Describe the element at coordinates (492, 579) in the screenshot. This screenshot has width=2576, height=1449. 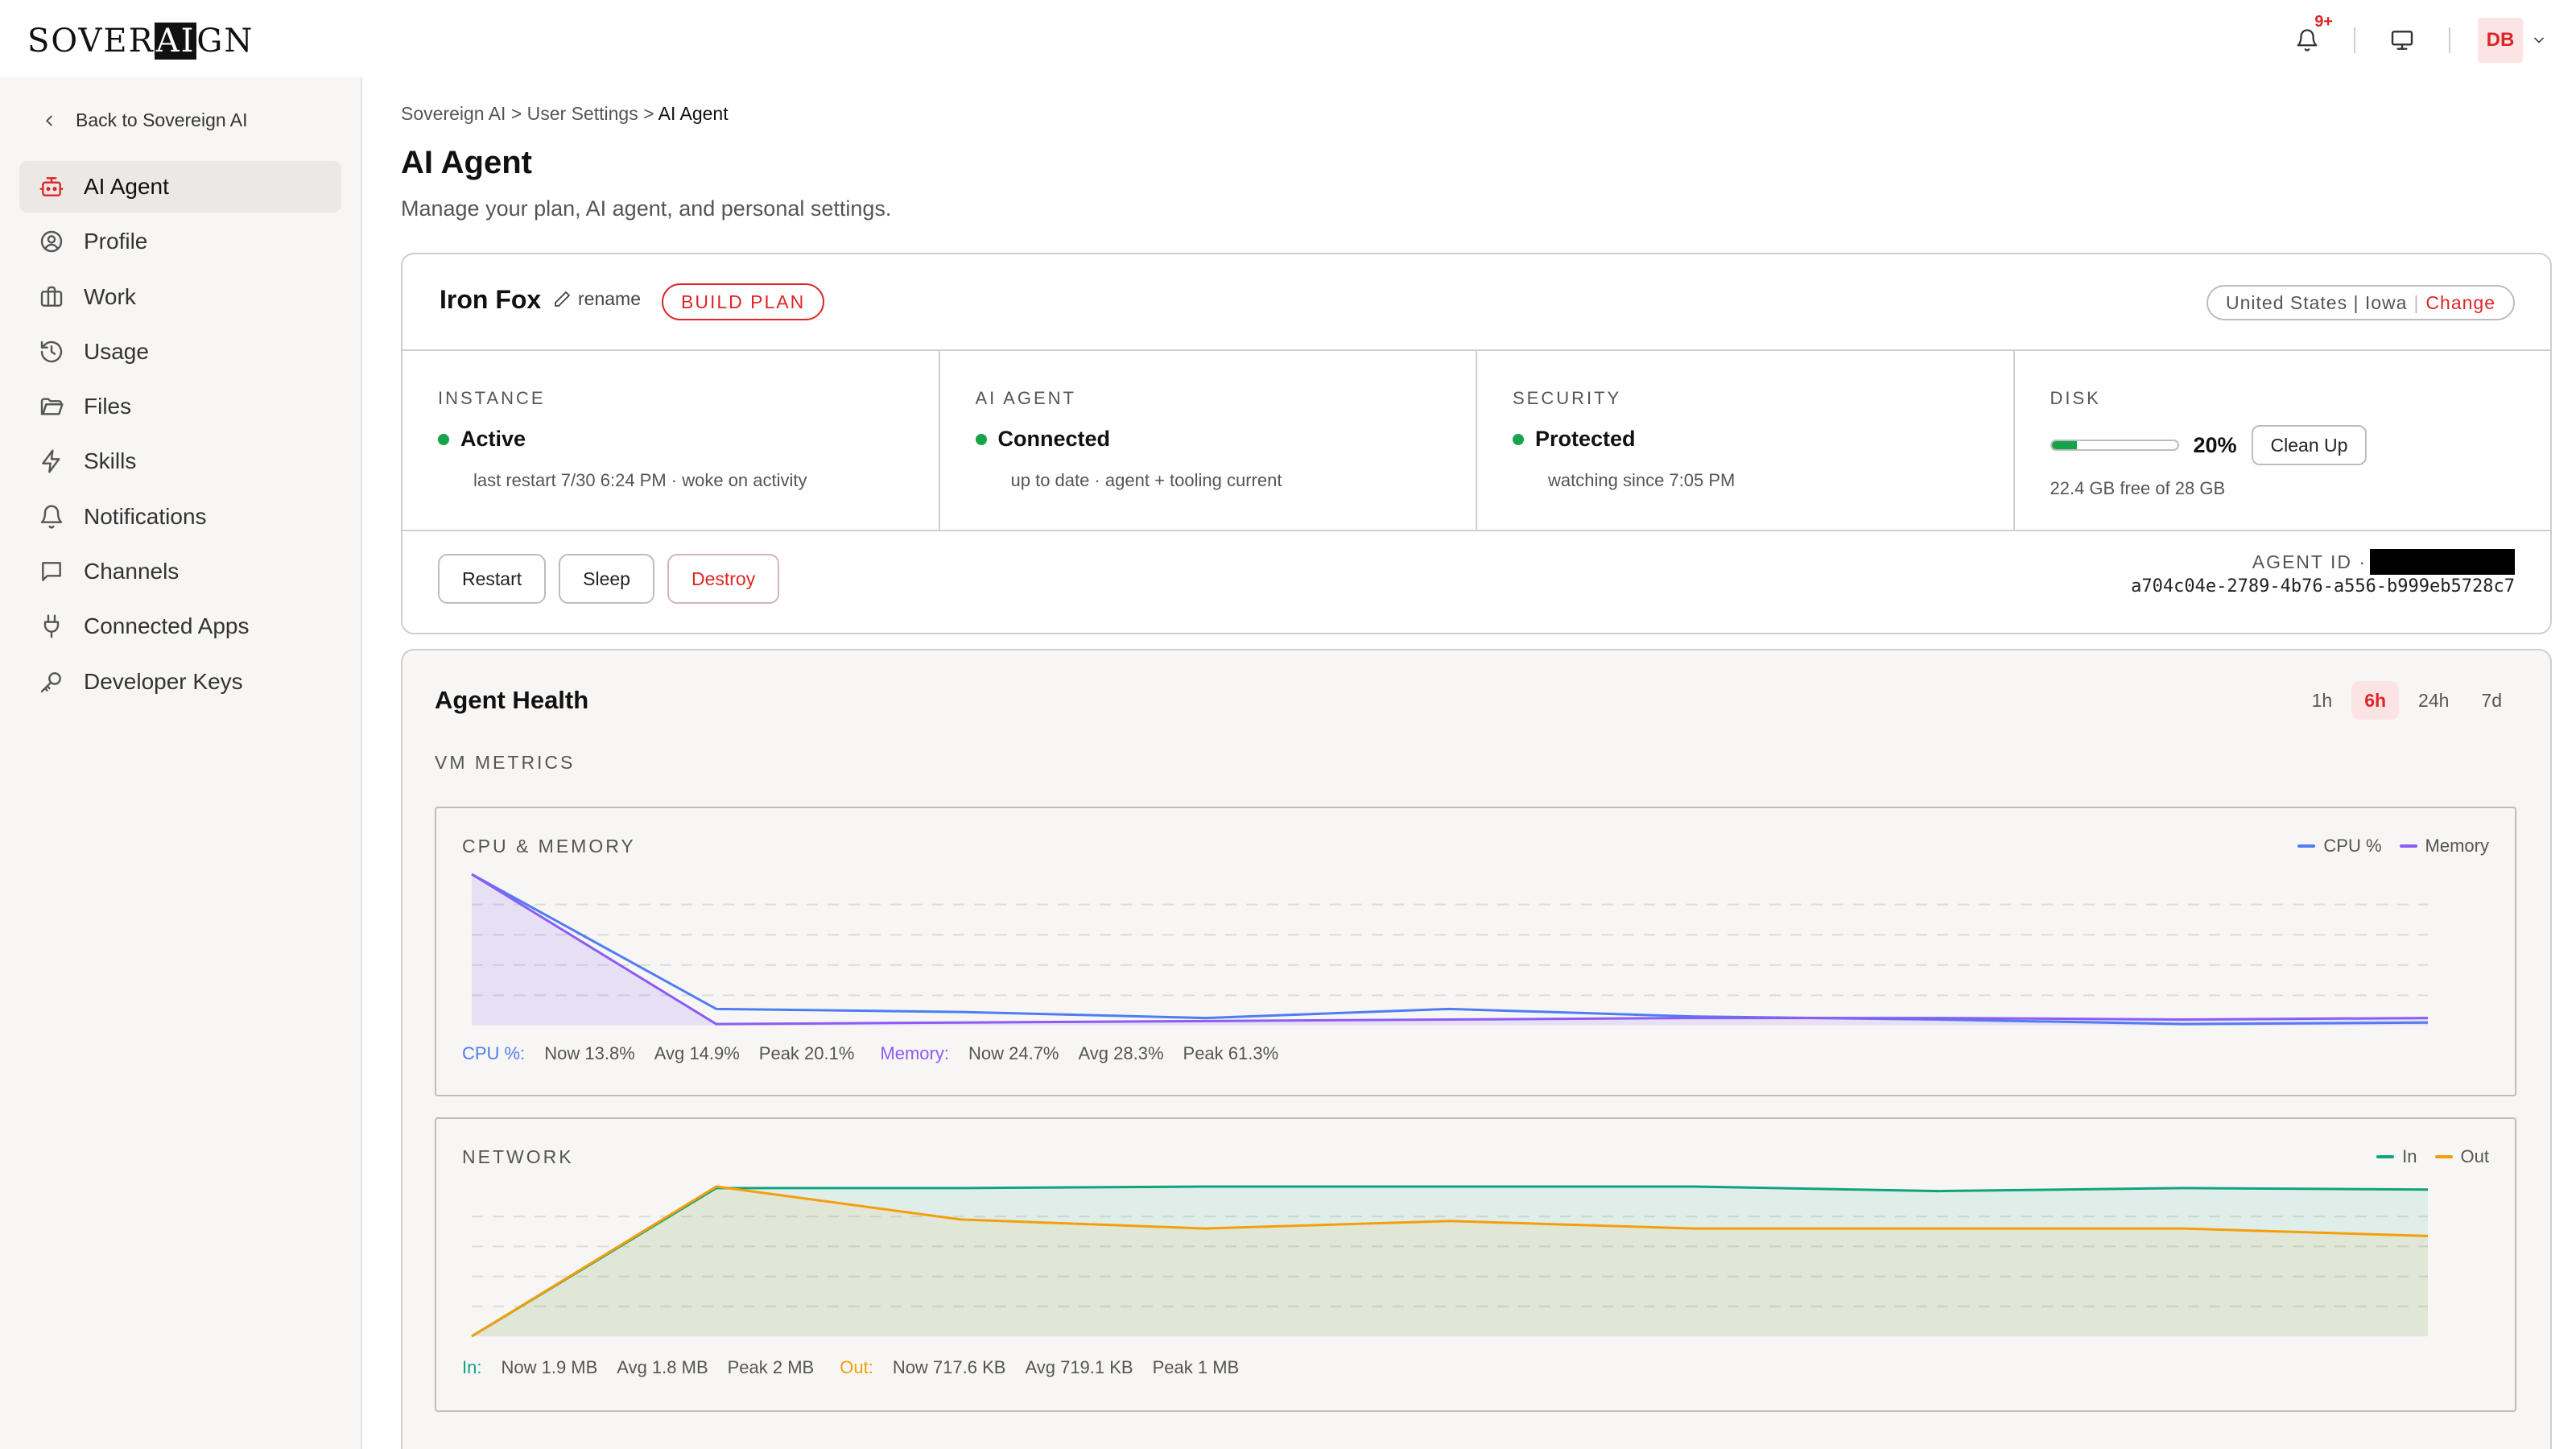
I see `restart-button: Restart` at that location.